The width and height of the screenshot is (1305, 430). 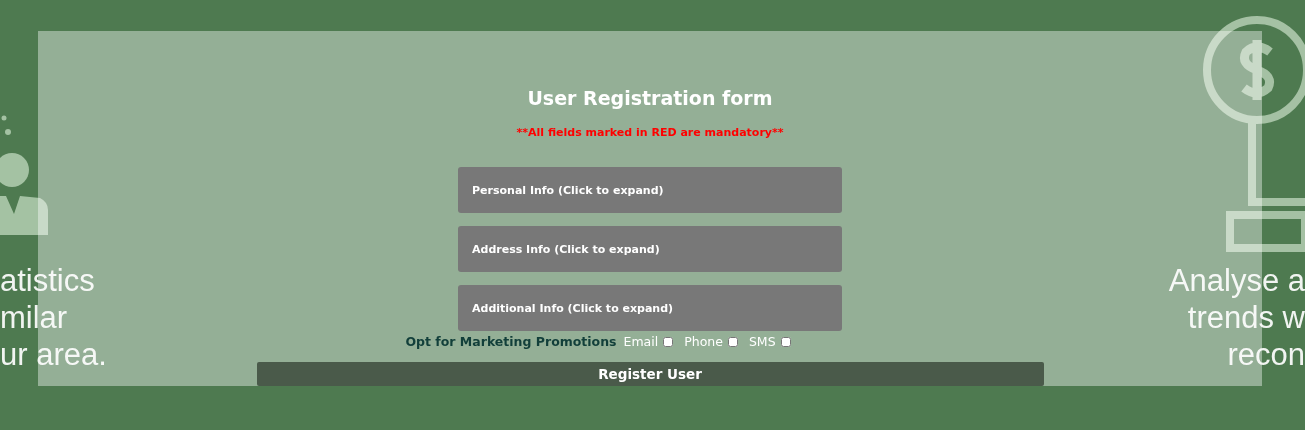 I want to click on section-header: Additional Info (Click to expand), so click(x=650, y=308).